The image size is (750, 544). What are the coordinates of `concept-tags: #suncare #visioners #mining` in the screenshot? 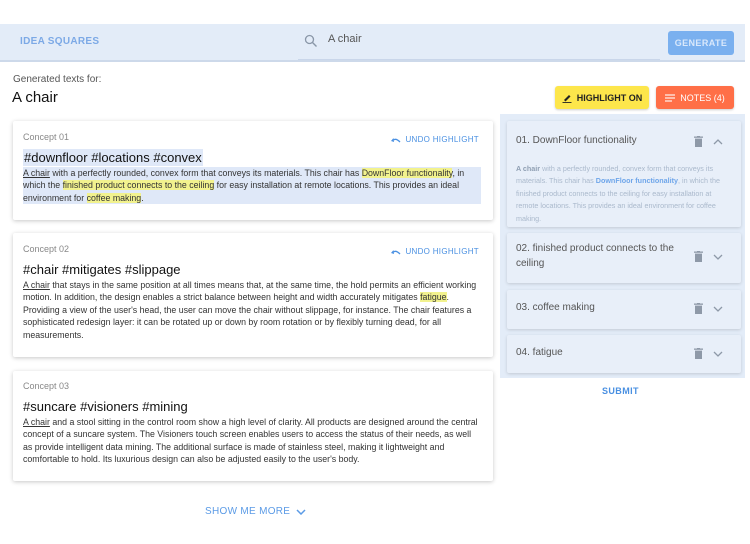 It's located at (105, 406).